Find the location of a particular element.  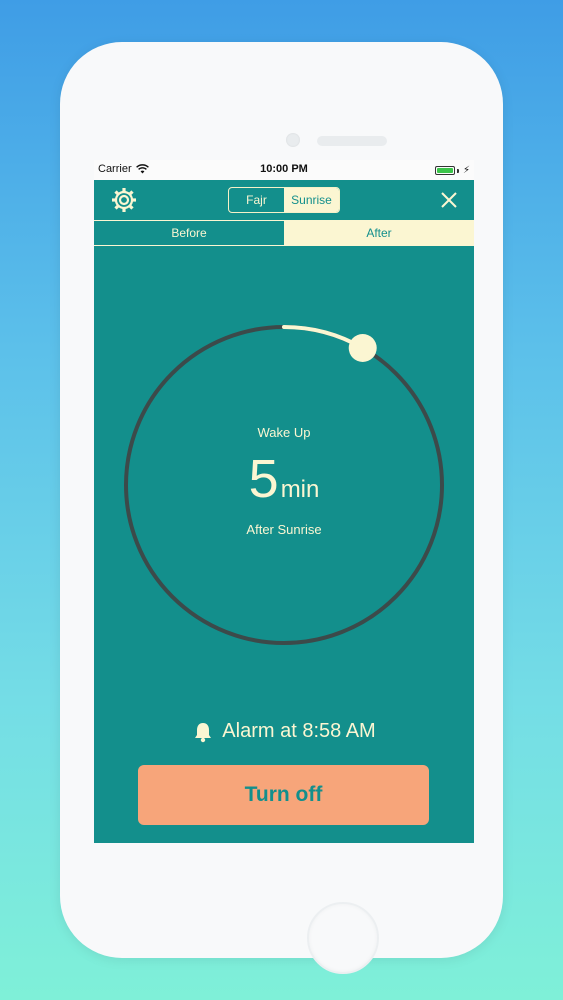

offset-value: 5 min is located at coordinates (284, 479).